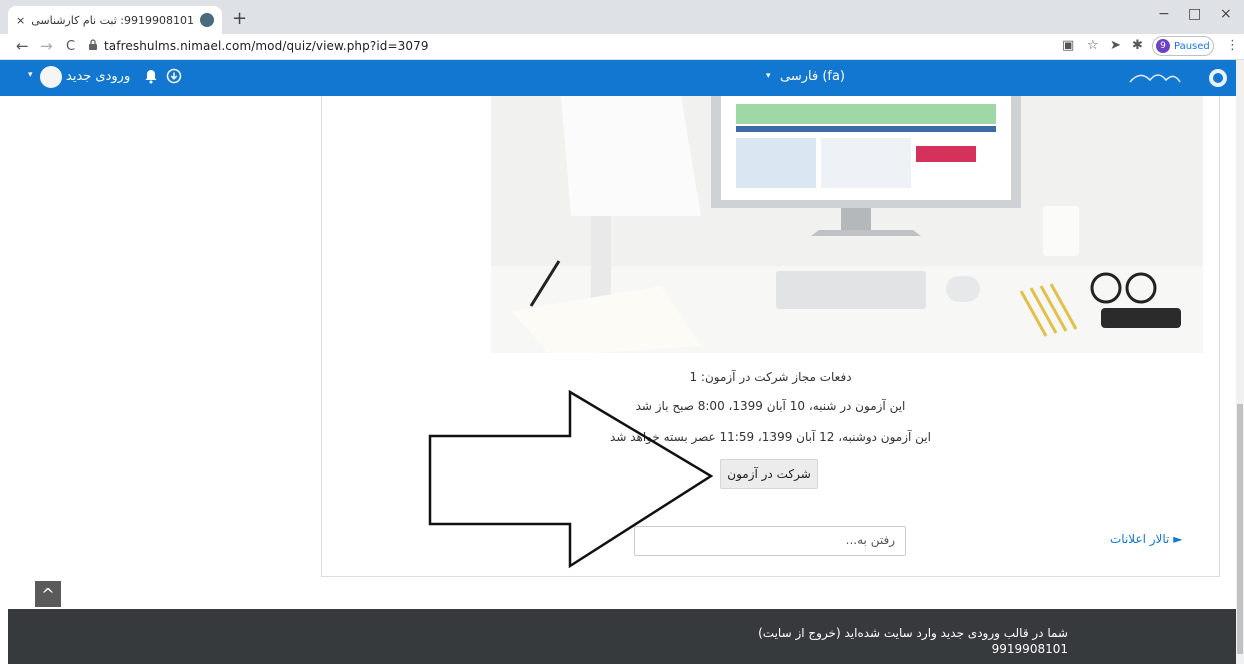 This screenshot has height=664, width=1244. I want to click on close-window-icon: ×, so click(1226, 14).